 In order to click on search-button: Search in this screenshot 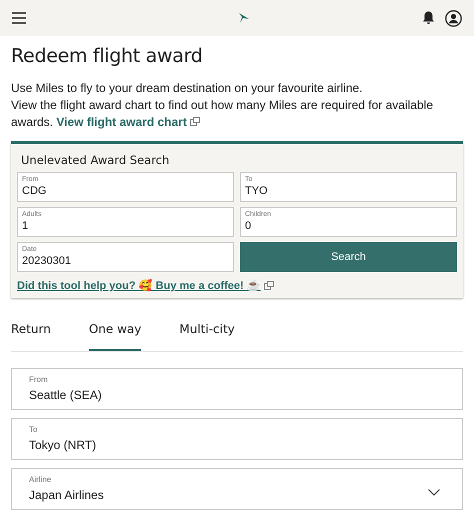, I will do `click(348, 257)`.